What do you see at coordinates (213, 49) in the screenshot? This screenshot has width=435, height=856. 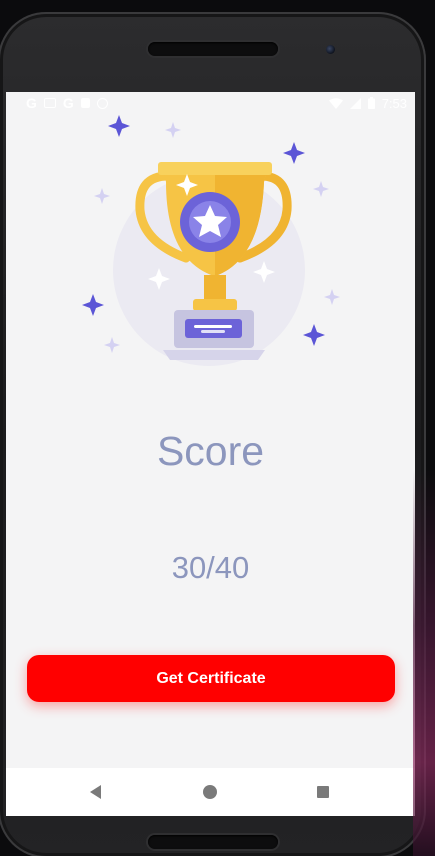 I see `top-speaker` at bounding box center [213, 49].